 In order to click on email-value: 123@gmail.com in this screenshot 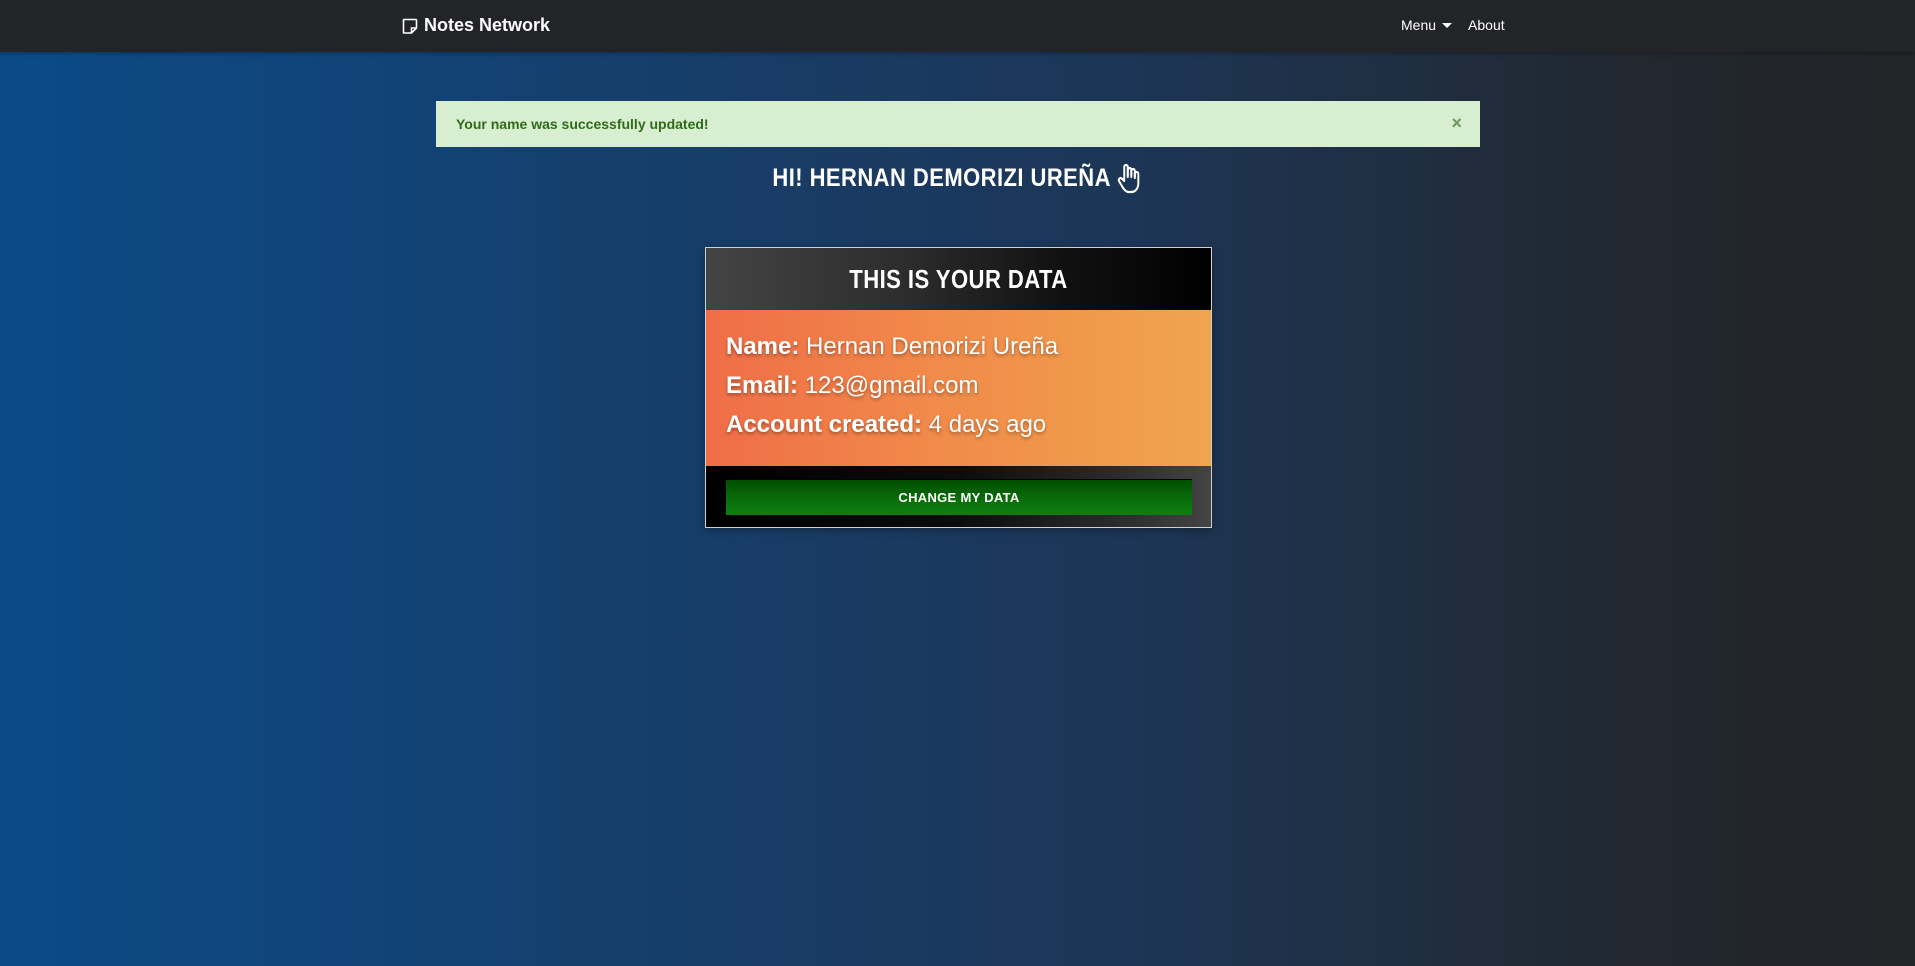, I will do `click(891, 385)`.